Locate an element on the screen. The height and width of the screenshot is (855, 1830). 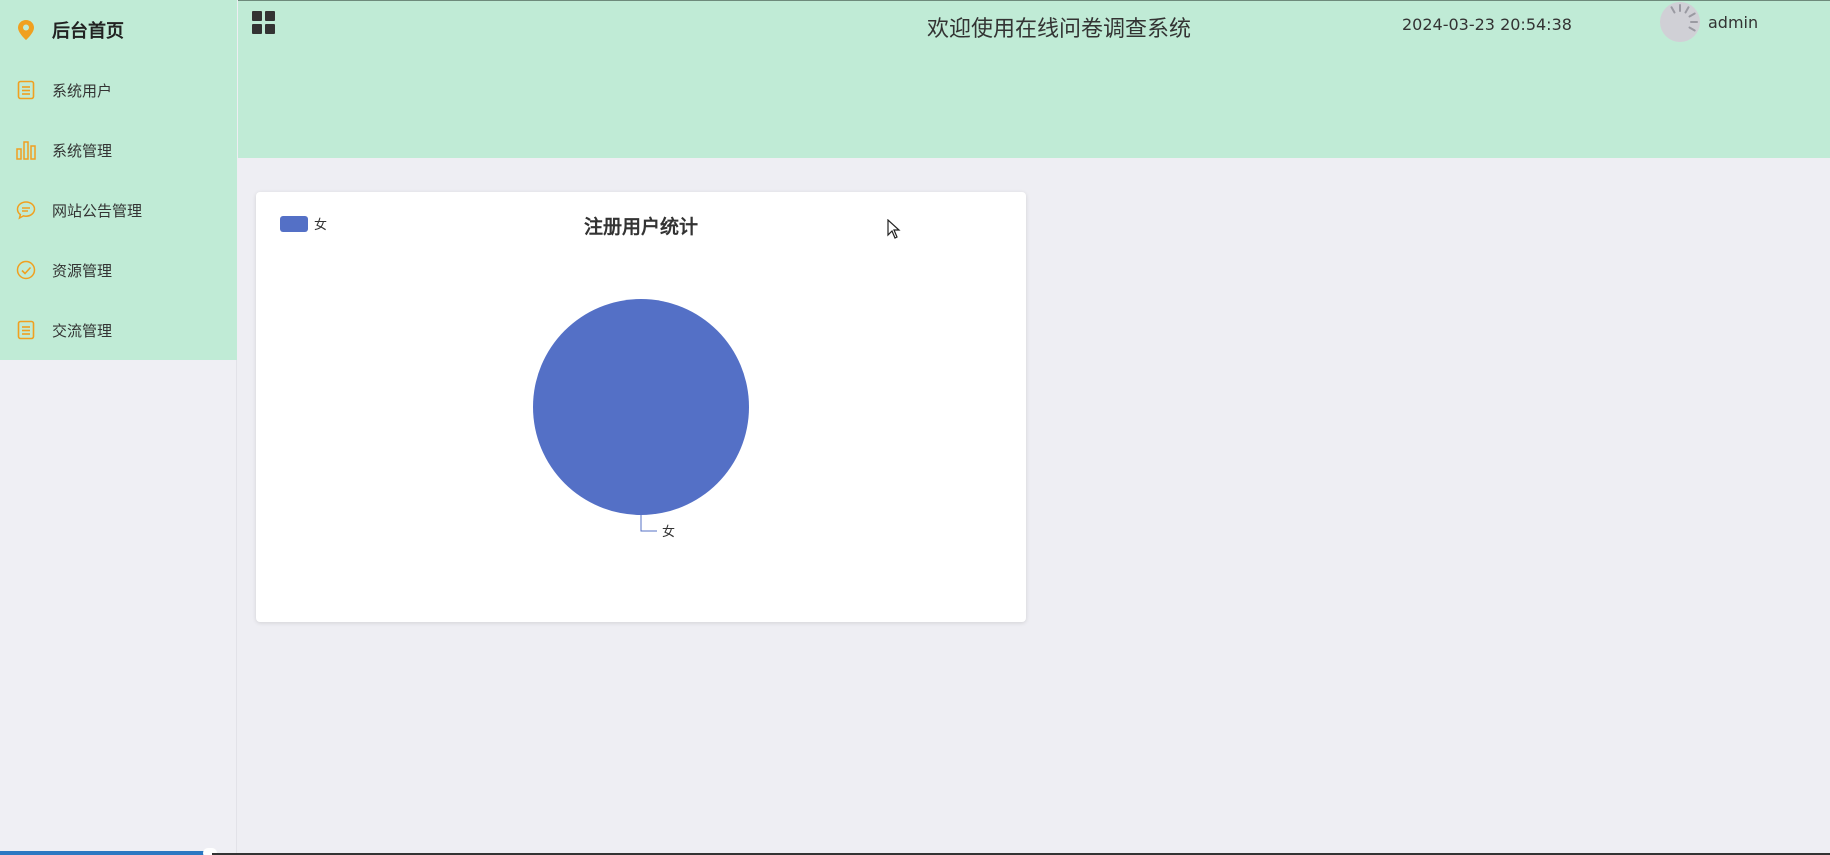
pie-slice-label: 女 is located at coordinates (668, 532).